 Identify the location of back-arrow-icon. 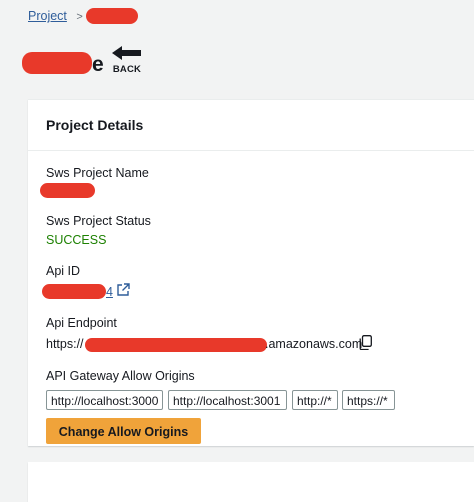
(126, 53).